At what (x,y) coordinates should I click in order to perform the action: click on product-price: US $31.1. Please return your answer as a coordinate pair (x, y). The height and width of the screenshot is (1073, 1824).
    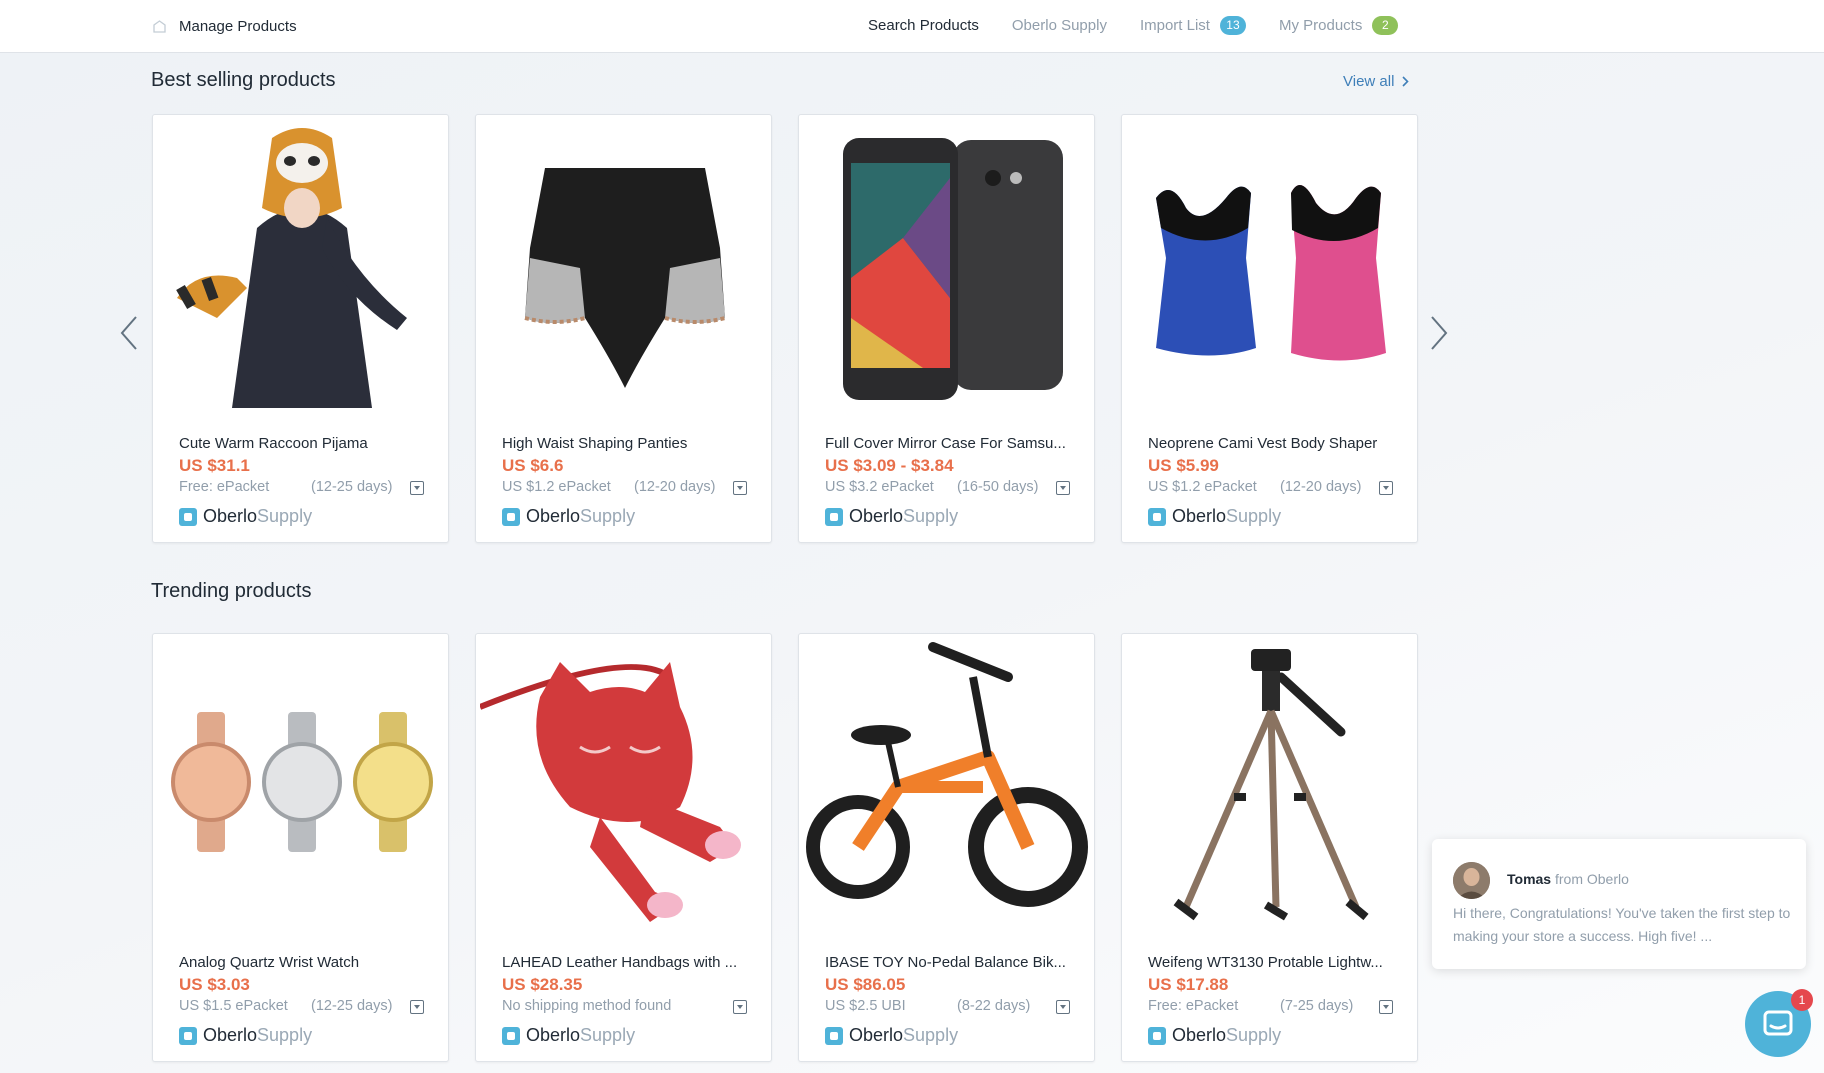
    Looking at the image, I should click on (214, 465).